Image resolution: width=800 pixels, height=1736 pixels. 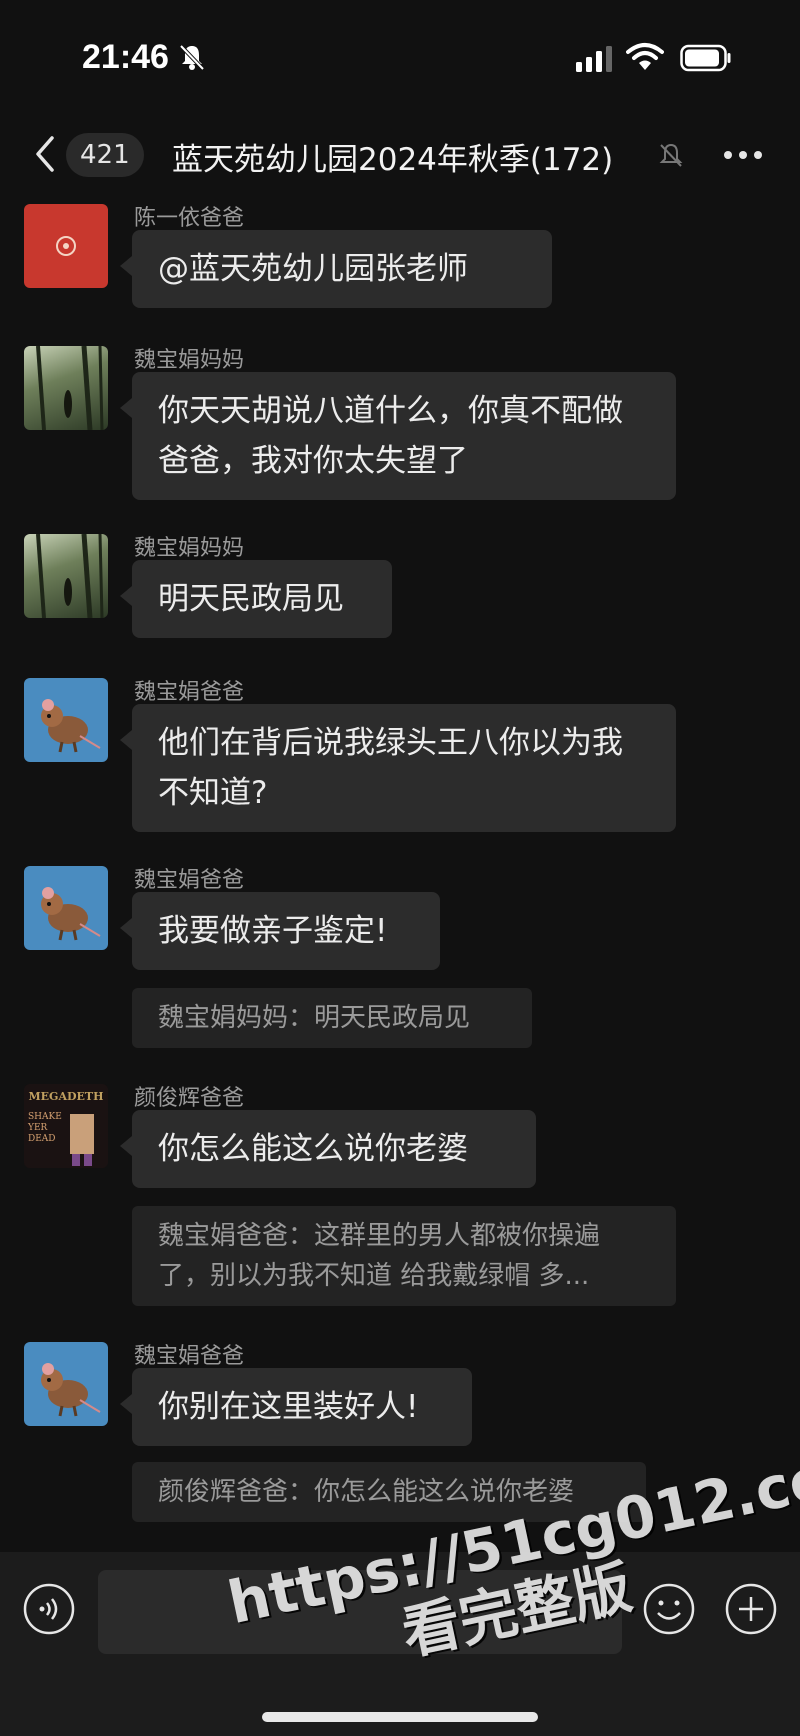 What do you see at coordinates (332, 1018) in the screenshot?
I see `quoted-reply: 魏宝娟妈妈：明天民政局见` at bounding box center [332, 1018].